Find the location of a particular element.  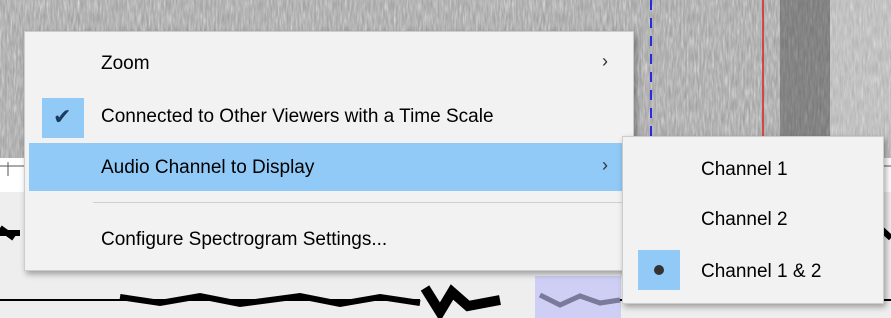

submenu-item-channel-1: Channel 1 is located at coordinates (753, 169).